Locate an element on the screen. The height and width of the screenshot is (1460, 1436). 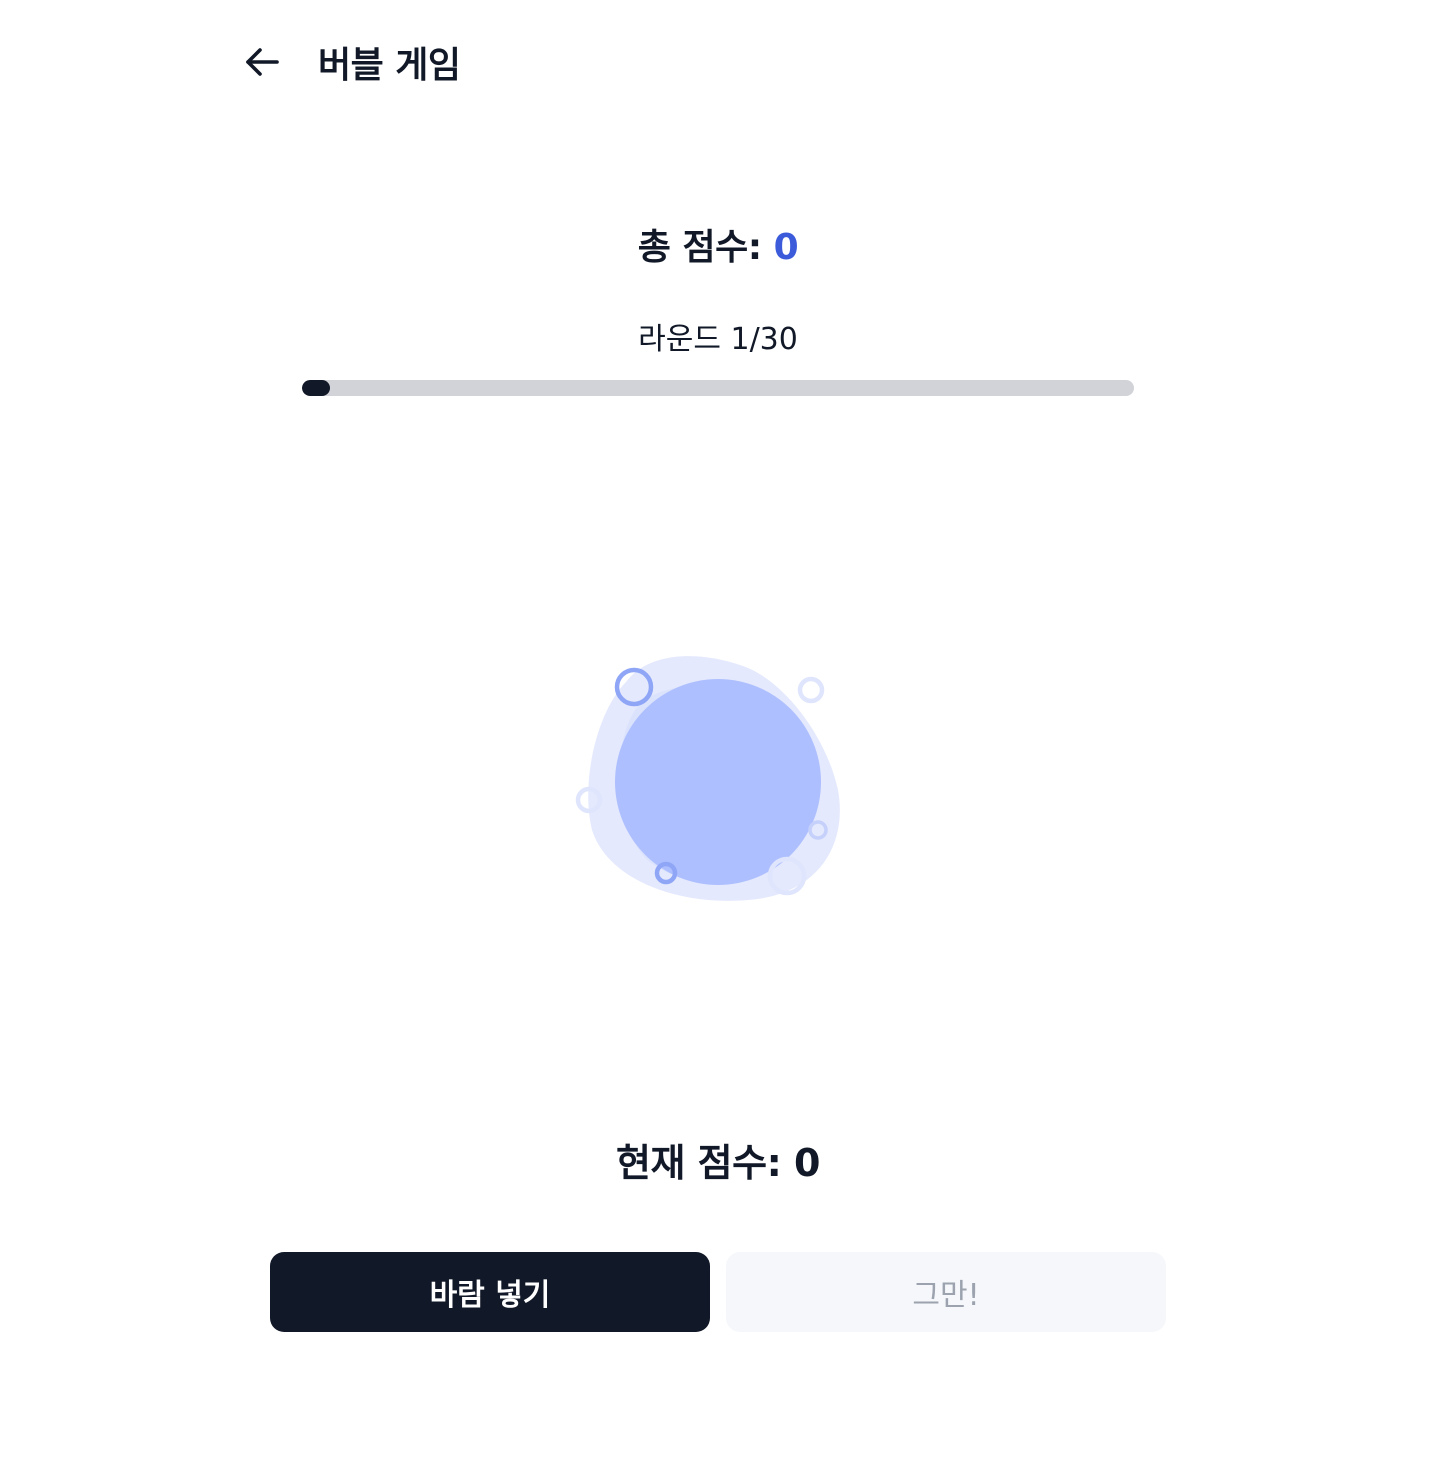
page-title: 버블 게임 is located at coordinates (389, 65).